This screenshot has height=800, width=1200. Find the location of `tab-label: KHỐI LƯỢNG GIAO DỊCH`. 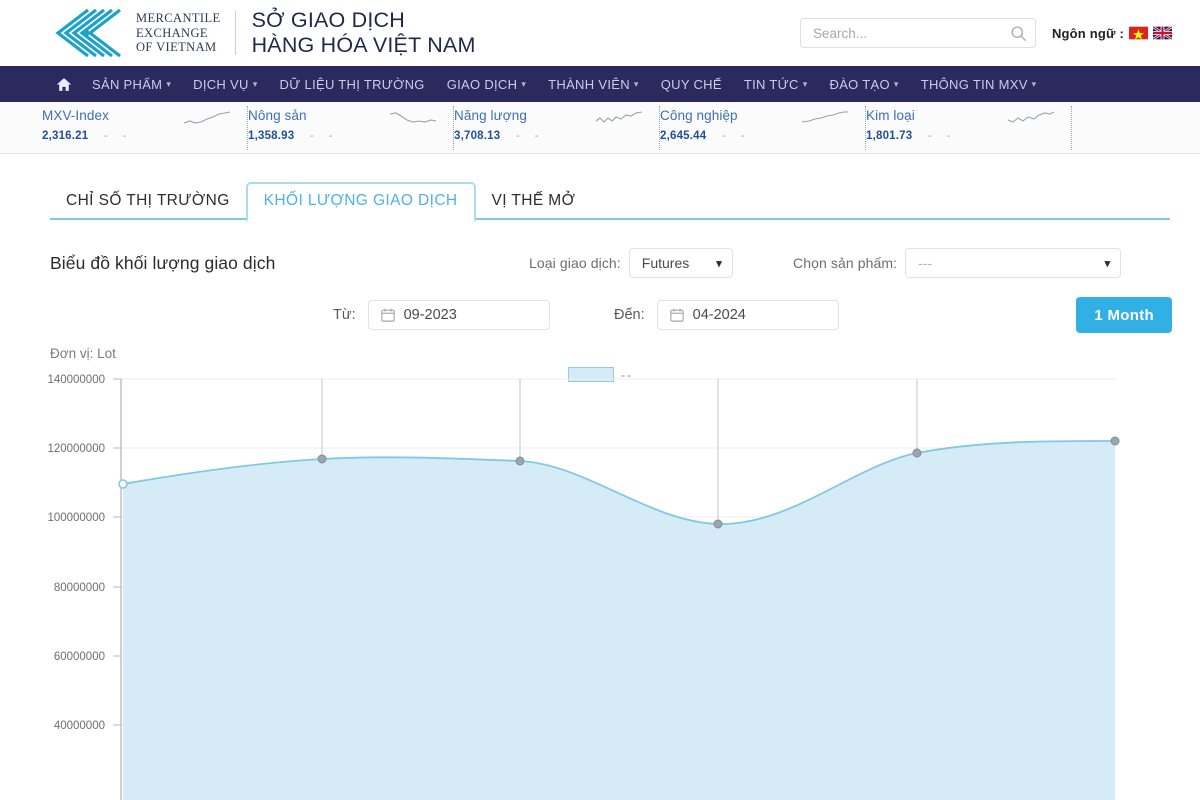

tab-label: KHỐI LƯỢNG GIAO DỊCH is located at coordinates (360, 200).